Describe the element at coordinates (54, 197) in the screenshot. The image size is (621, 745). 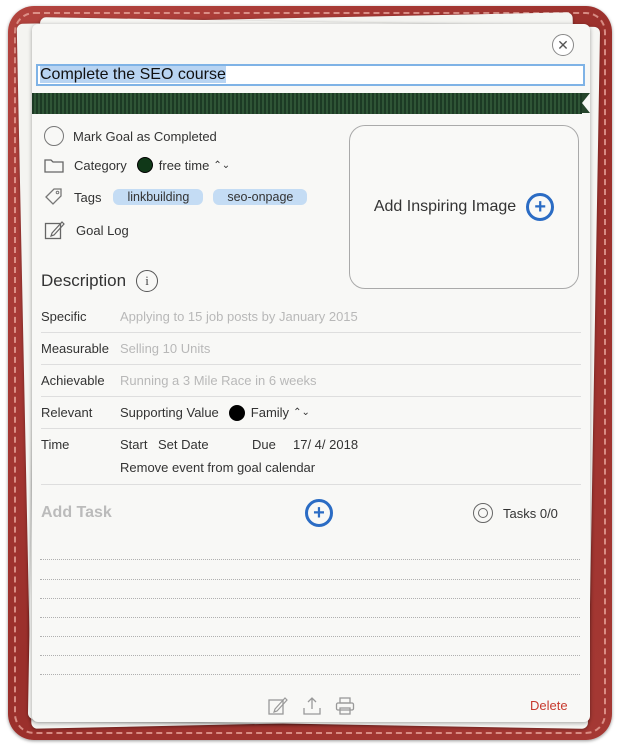
I see `tag-icon` at that location.